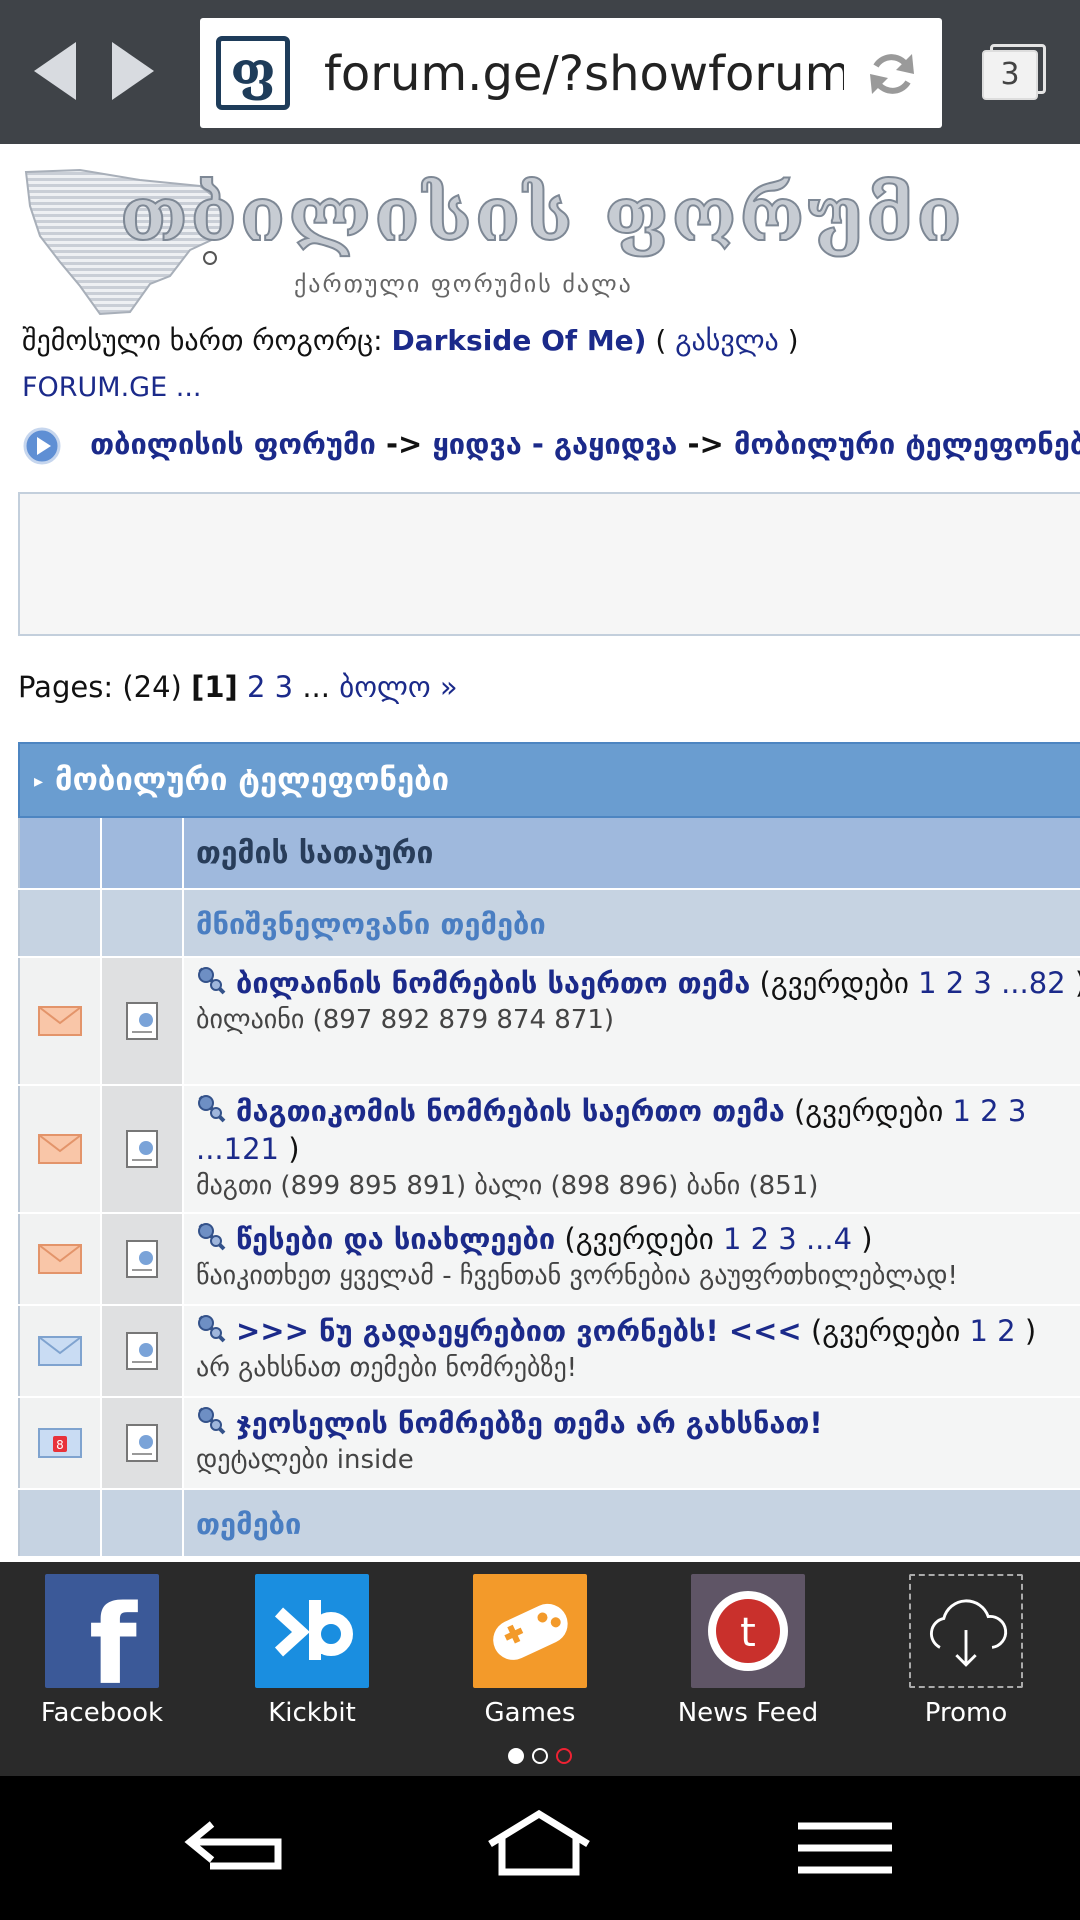 Image resolution: width=1080 pixels, height=1920 pixels. I want to click on topic-page-links: 1 2 3 ...4, so click(787, 1239).